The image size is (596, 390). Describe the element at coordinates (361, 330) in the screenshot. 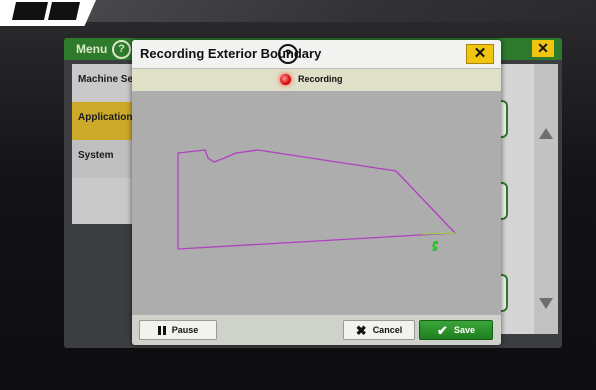

I see `x-icon: ✖` at that location.